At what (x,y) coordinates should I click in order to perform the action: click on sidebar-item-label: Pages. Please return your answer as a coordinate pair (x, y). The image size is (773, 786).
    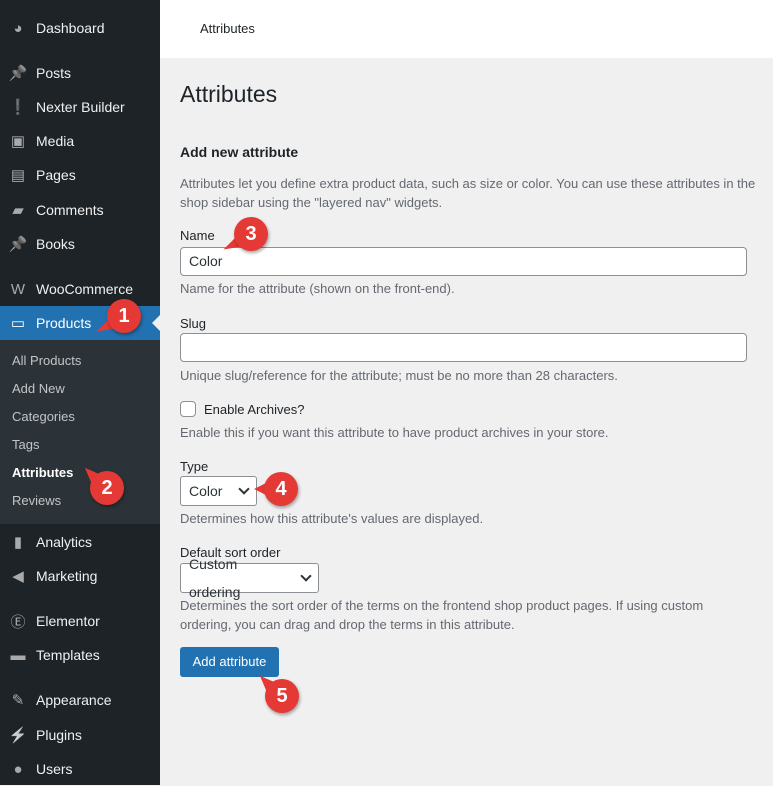
    Looking at the image, I should click on (56, 175).